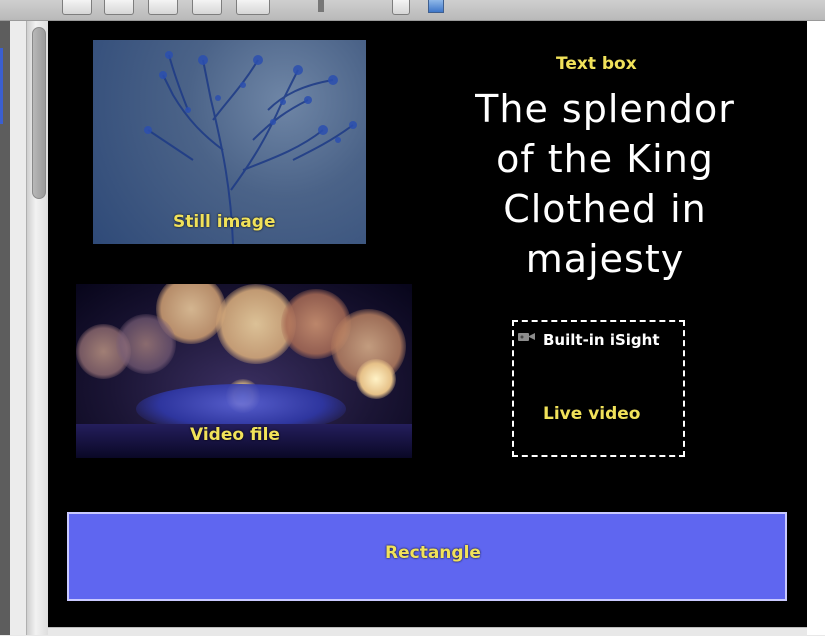 Image resolution: width=825 pixels, height=636 pixels. I want to click on right-edge, so click(816, 328).